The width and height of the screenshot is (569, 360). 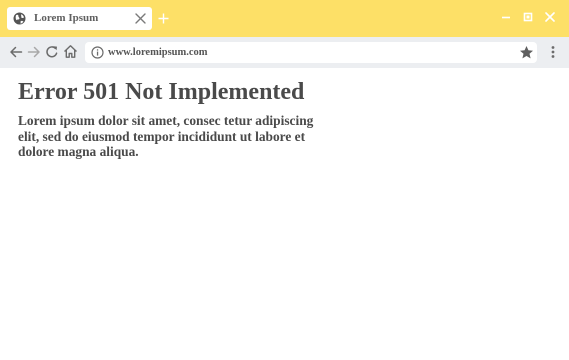 I want to click on info-icon, so click(x=97, y=52).